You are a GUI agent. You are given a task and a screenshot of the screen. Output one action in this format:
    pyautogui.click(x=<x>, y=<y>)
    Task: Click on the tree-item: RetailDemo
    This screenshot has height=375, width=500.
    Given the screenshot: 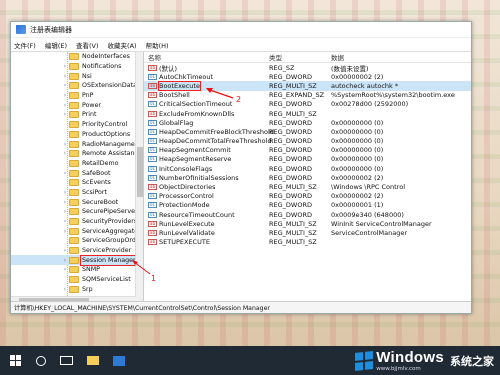 What is the action you would take?
    pyautogui.click(x=77, y=164)
    